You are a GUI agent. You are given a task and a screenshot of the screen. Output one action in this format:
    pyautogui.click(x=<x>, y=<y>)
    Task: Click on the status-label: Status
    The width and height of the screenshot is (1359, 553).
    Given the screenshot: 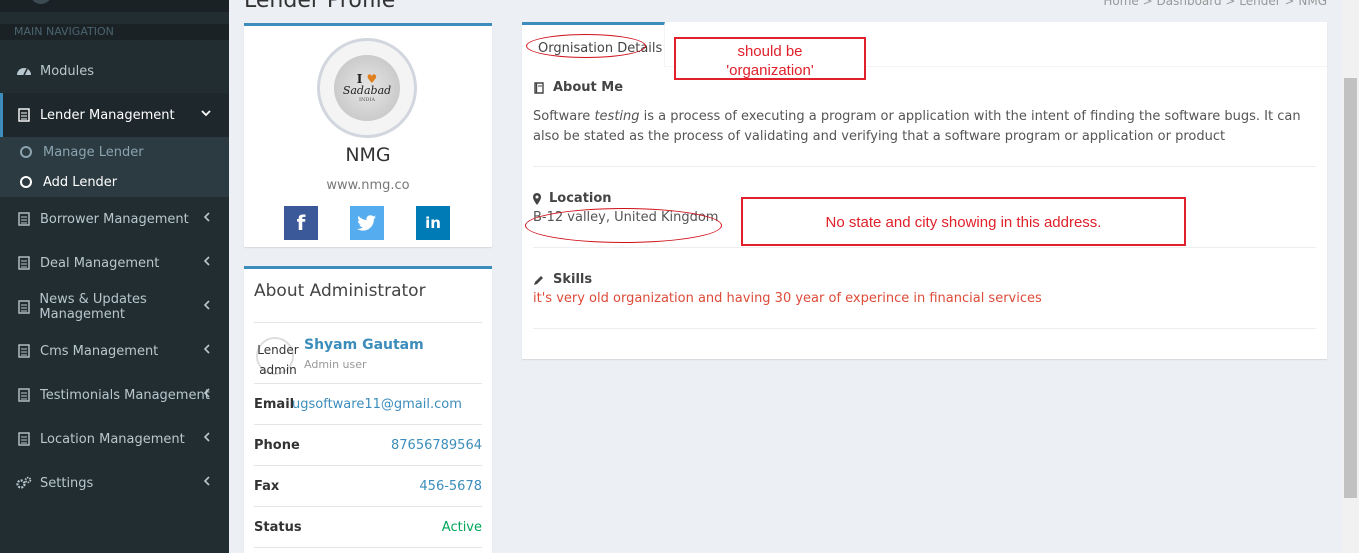 What is the action you would take?
    pyautogui.click(x=278, y=527)
    